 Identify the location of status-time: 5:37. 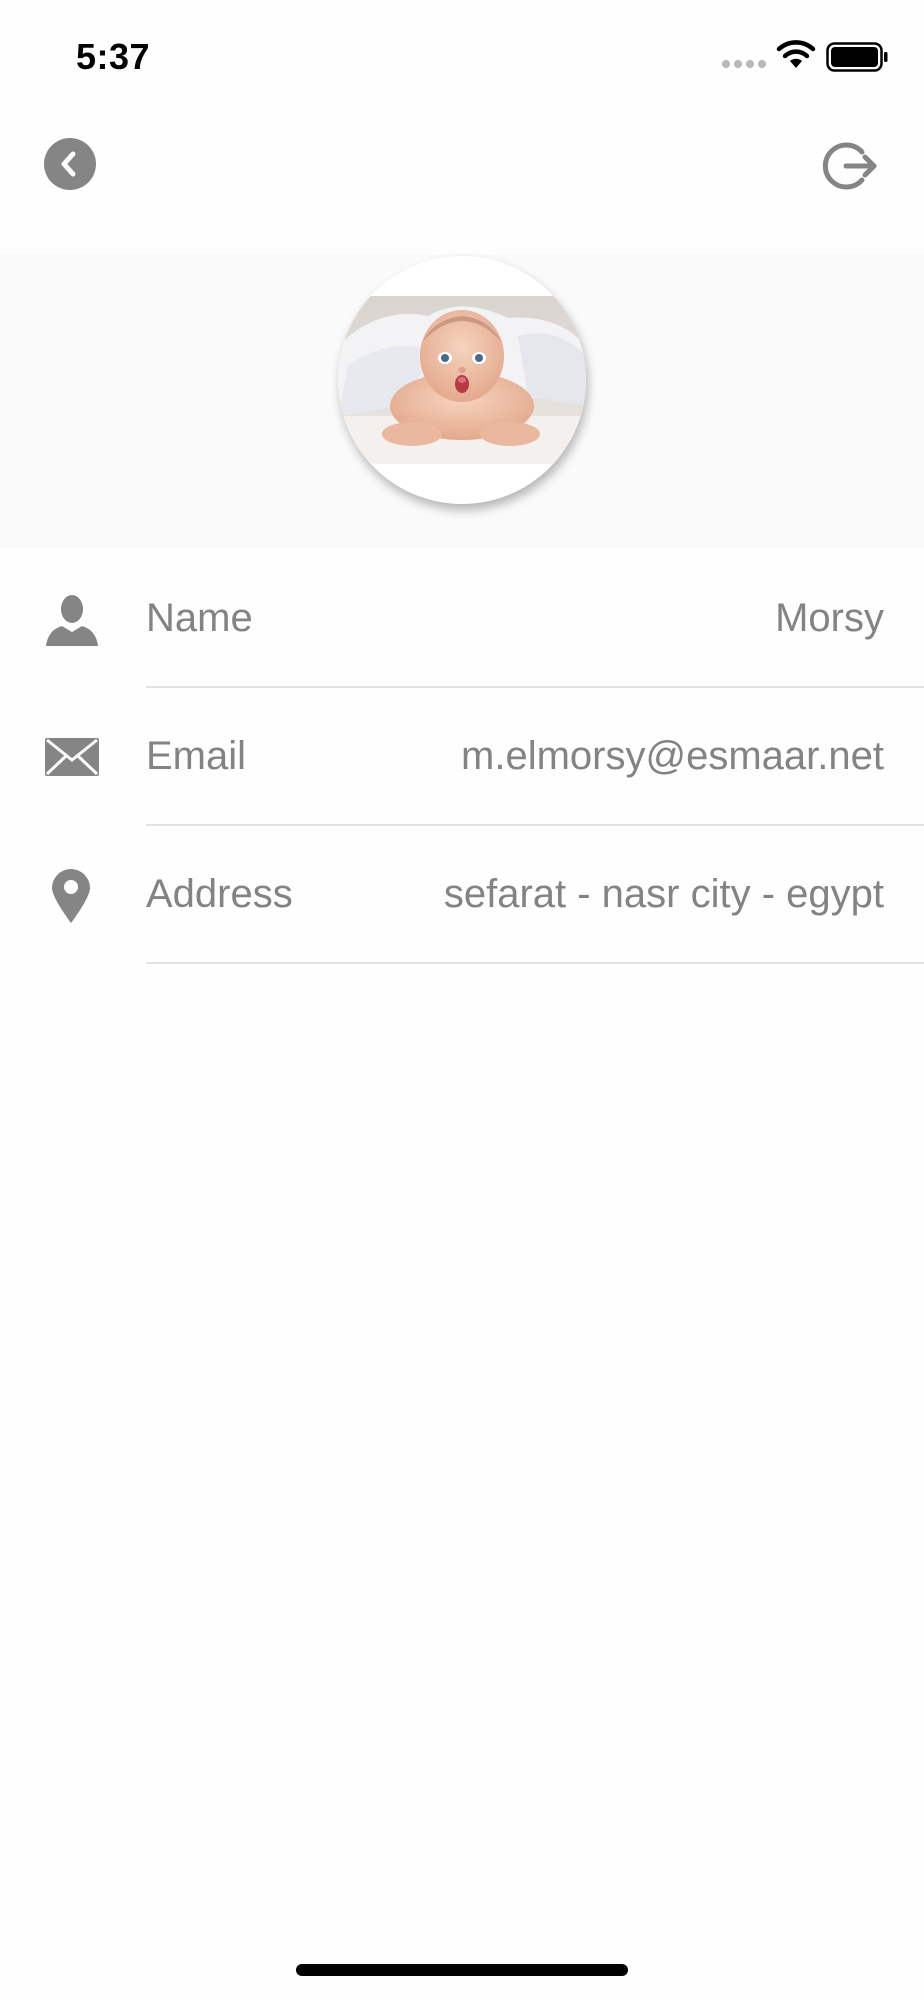
(113, 56).